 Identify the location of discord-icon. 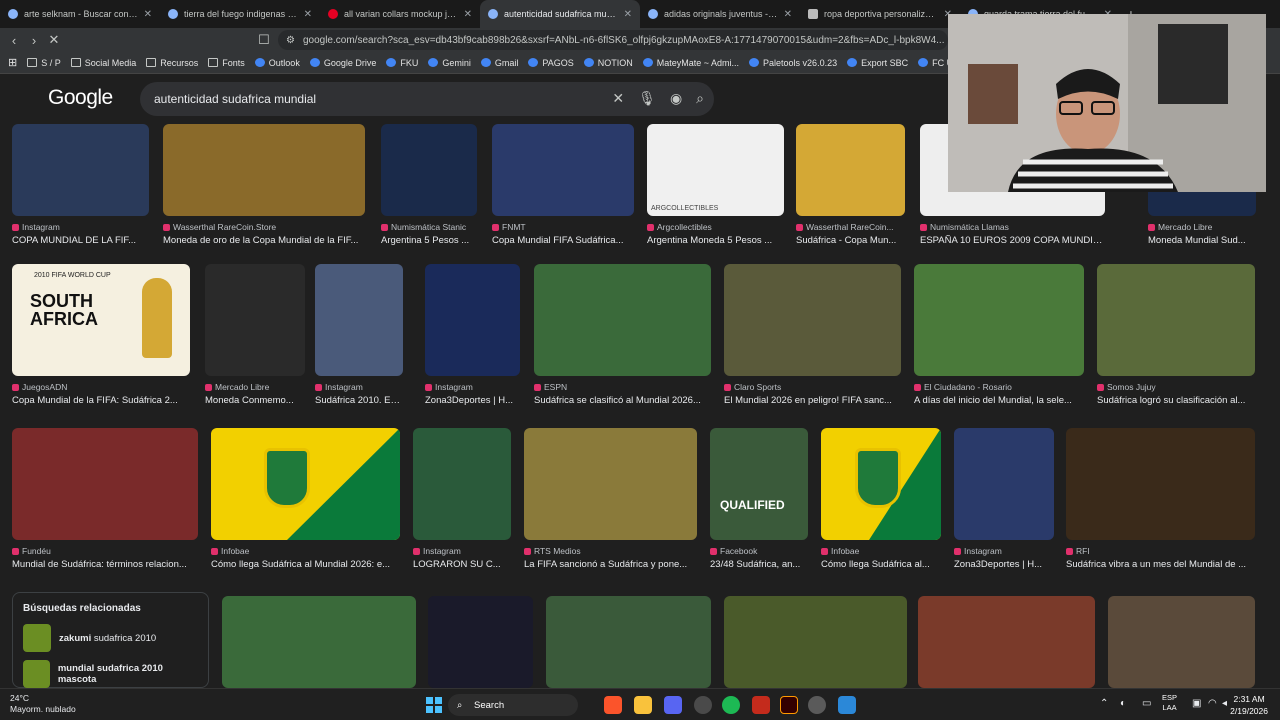
(673, 705).